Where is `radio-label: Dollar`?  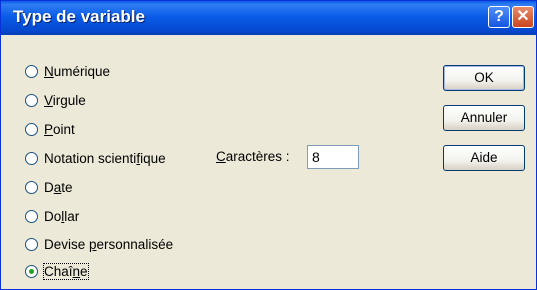 radio-label: Dollar is located at coordinates (62, 216).